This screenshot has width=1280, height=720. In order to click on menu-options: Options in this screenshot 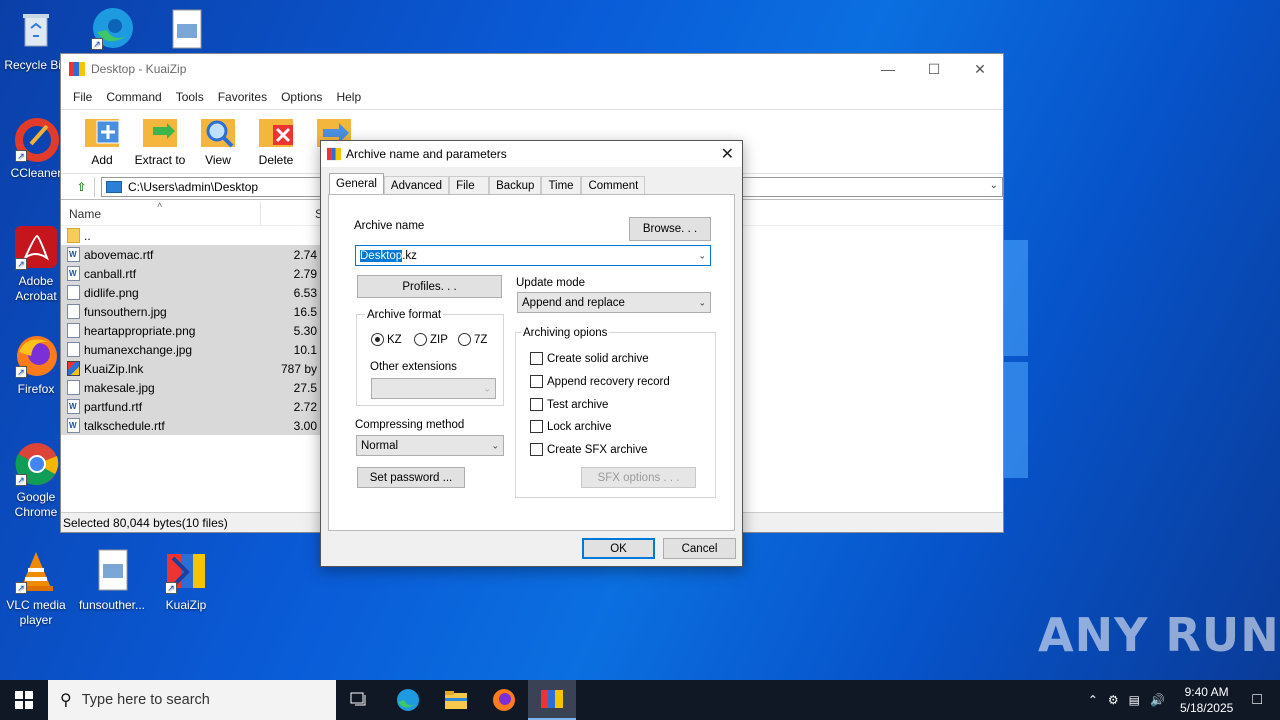, I will do `click(301, 97)`.